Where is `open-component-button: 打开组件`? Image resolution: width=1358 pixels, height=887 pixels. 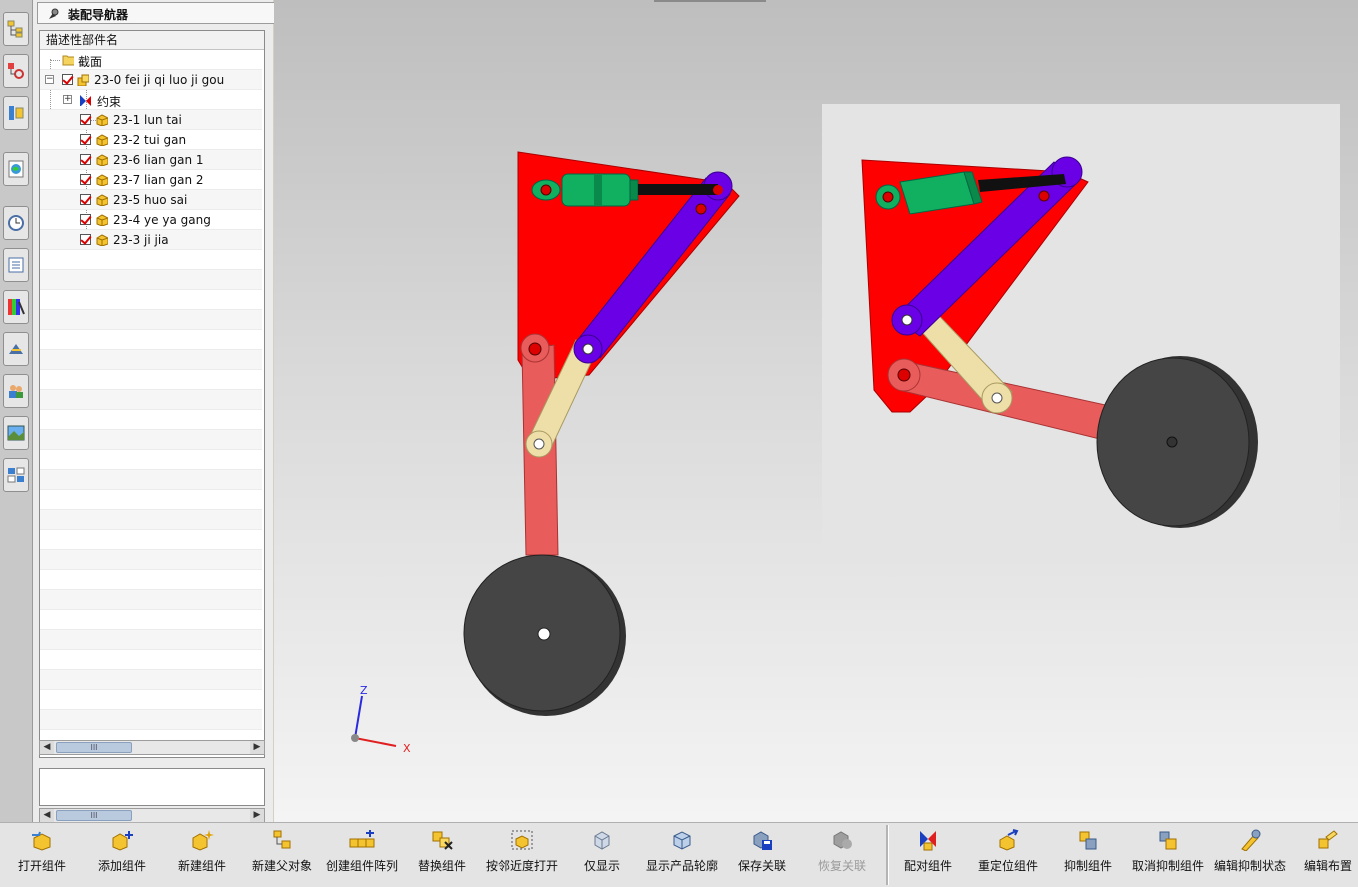
open-component-button: 打开组件 is located at coordinates (42, 856).